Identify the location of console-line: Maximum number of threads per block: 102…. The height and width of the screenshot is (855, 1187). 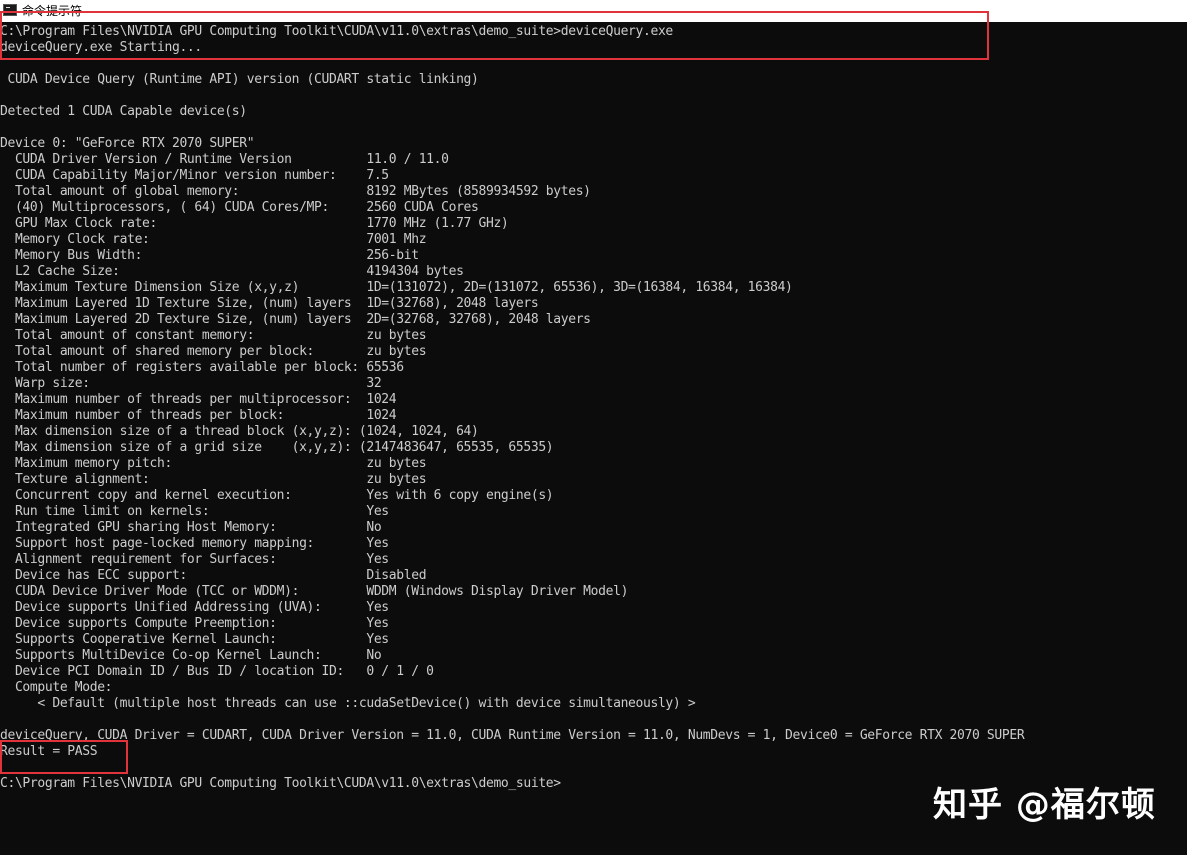
(198, 415).